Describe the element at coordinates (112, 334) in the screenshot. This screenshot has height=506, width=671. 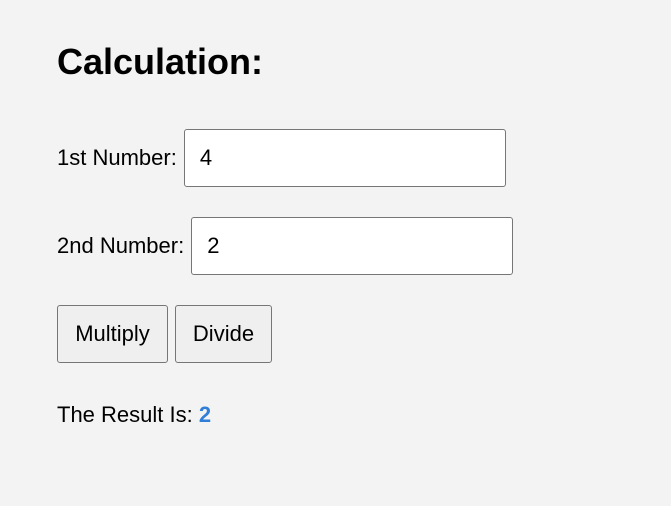
I see `multiply-button: Multiply` at that location.